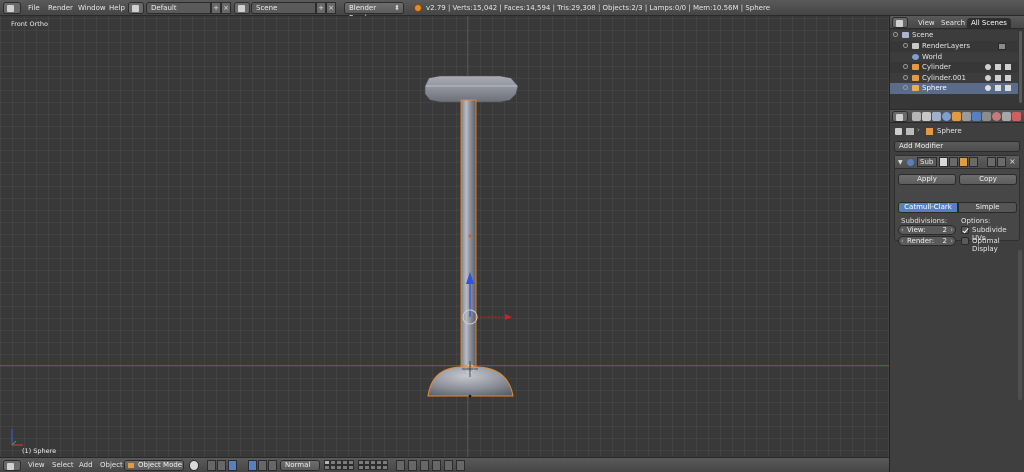  I want to click on outliner-display-mode: All Scenes, so click(989, 23).